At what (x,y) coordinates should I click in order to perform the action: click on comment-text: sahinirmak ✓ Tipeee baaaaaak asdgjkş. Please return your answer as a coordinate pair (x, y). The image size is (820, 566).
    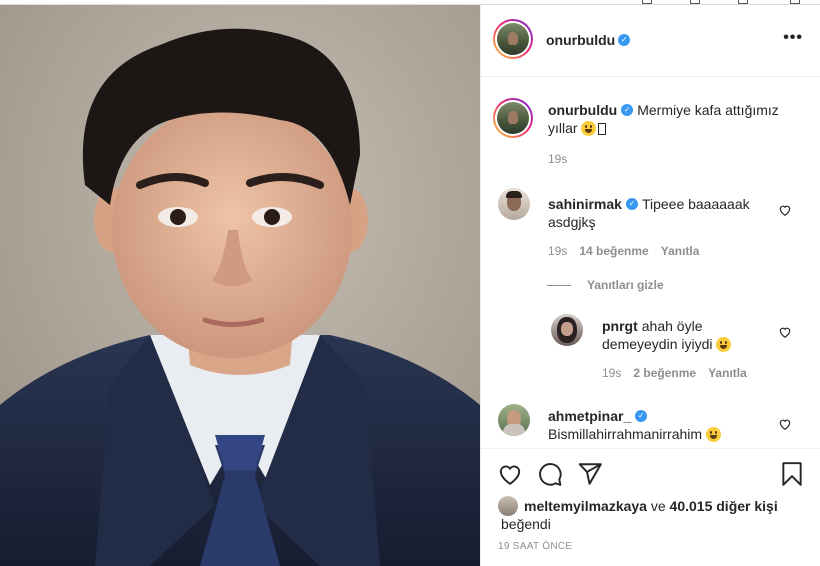
    Looking at the image, I should click on (663, 213).